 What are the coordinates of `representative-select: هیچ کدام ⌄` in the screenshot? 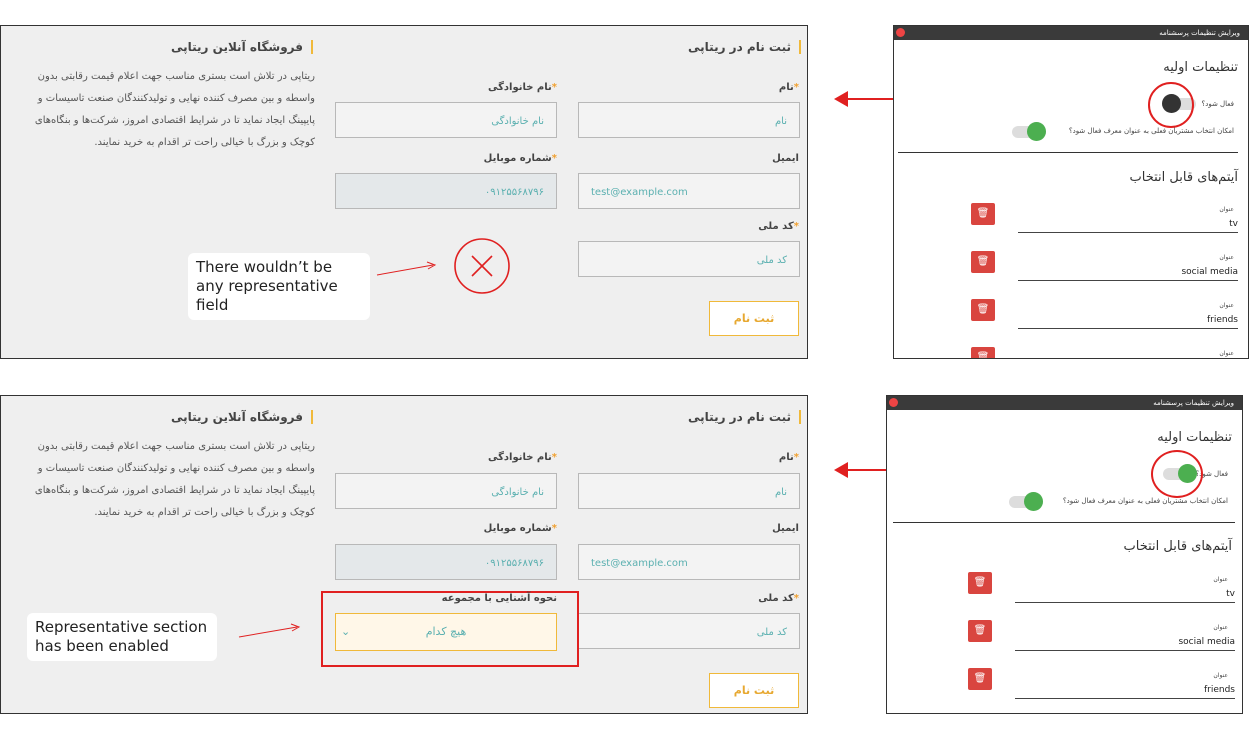 It's located at (446, 632).